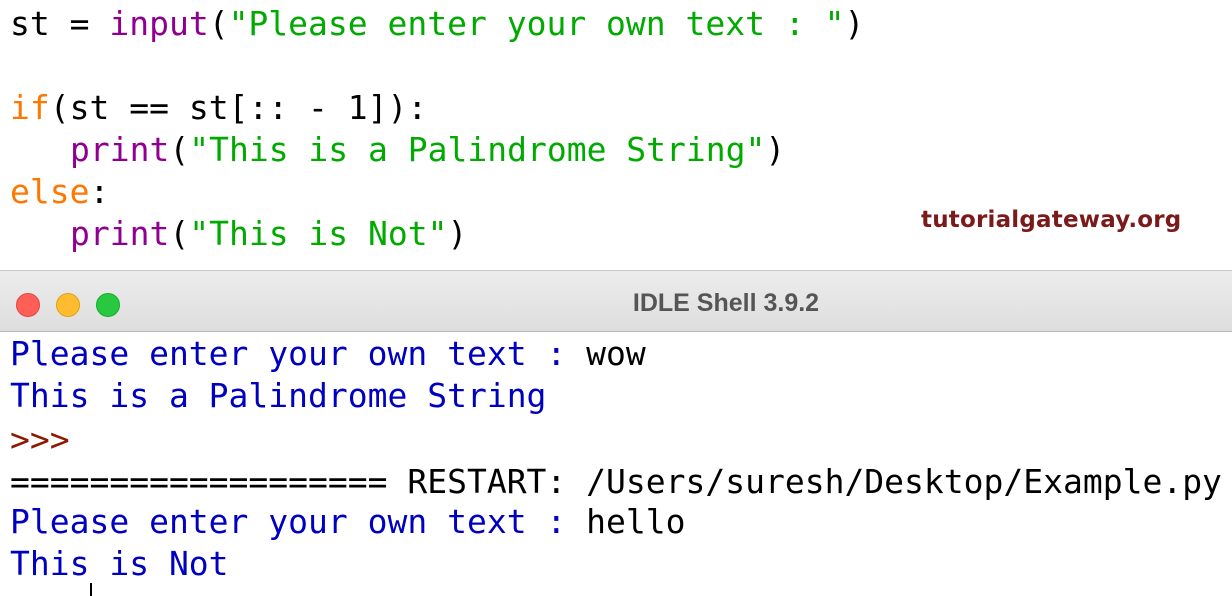  I want to click on shell-prompt: >>>, so click(40, 439).